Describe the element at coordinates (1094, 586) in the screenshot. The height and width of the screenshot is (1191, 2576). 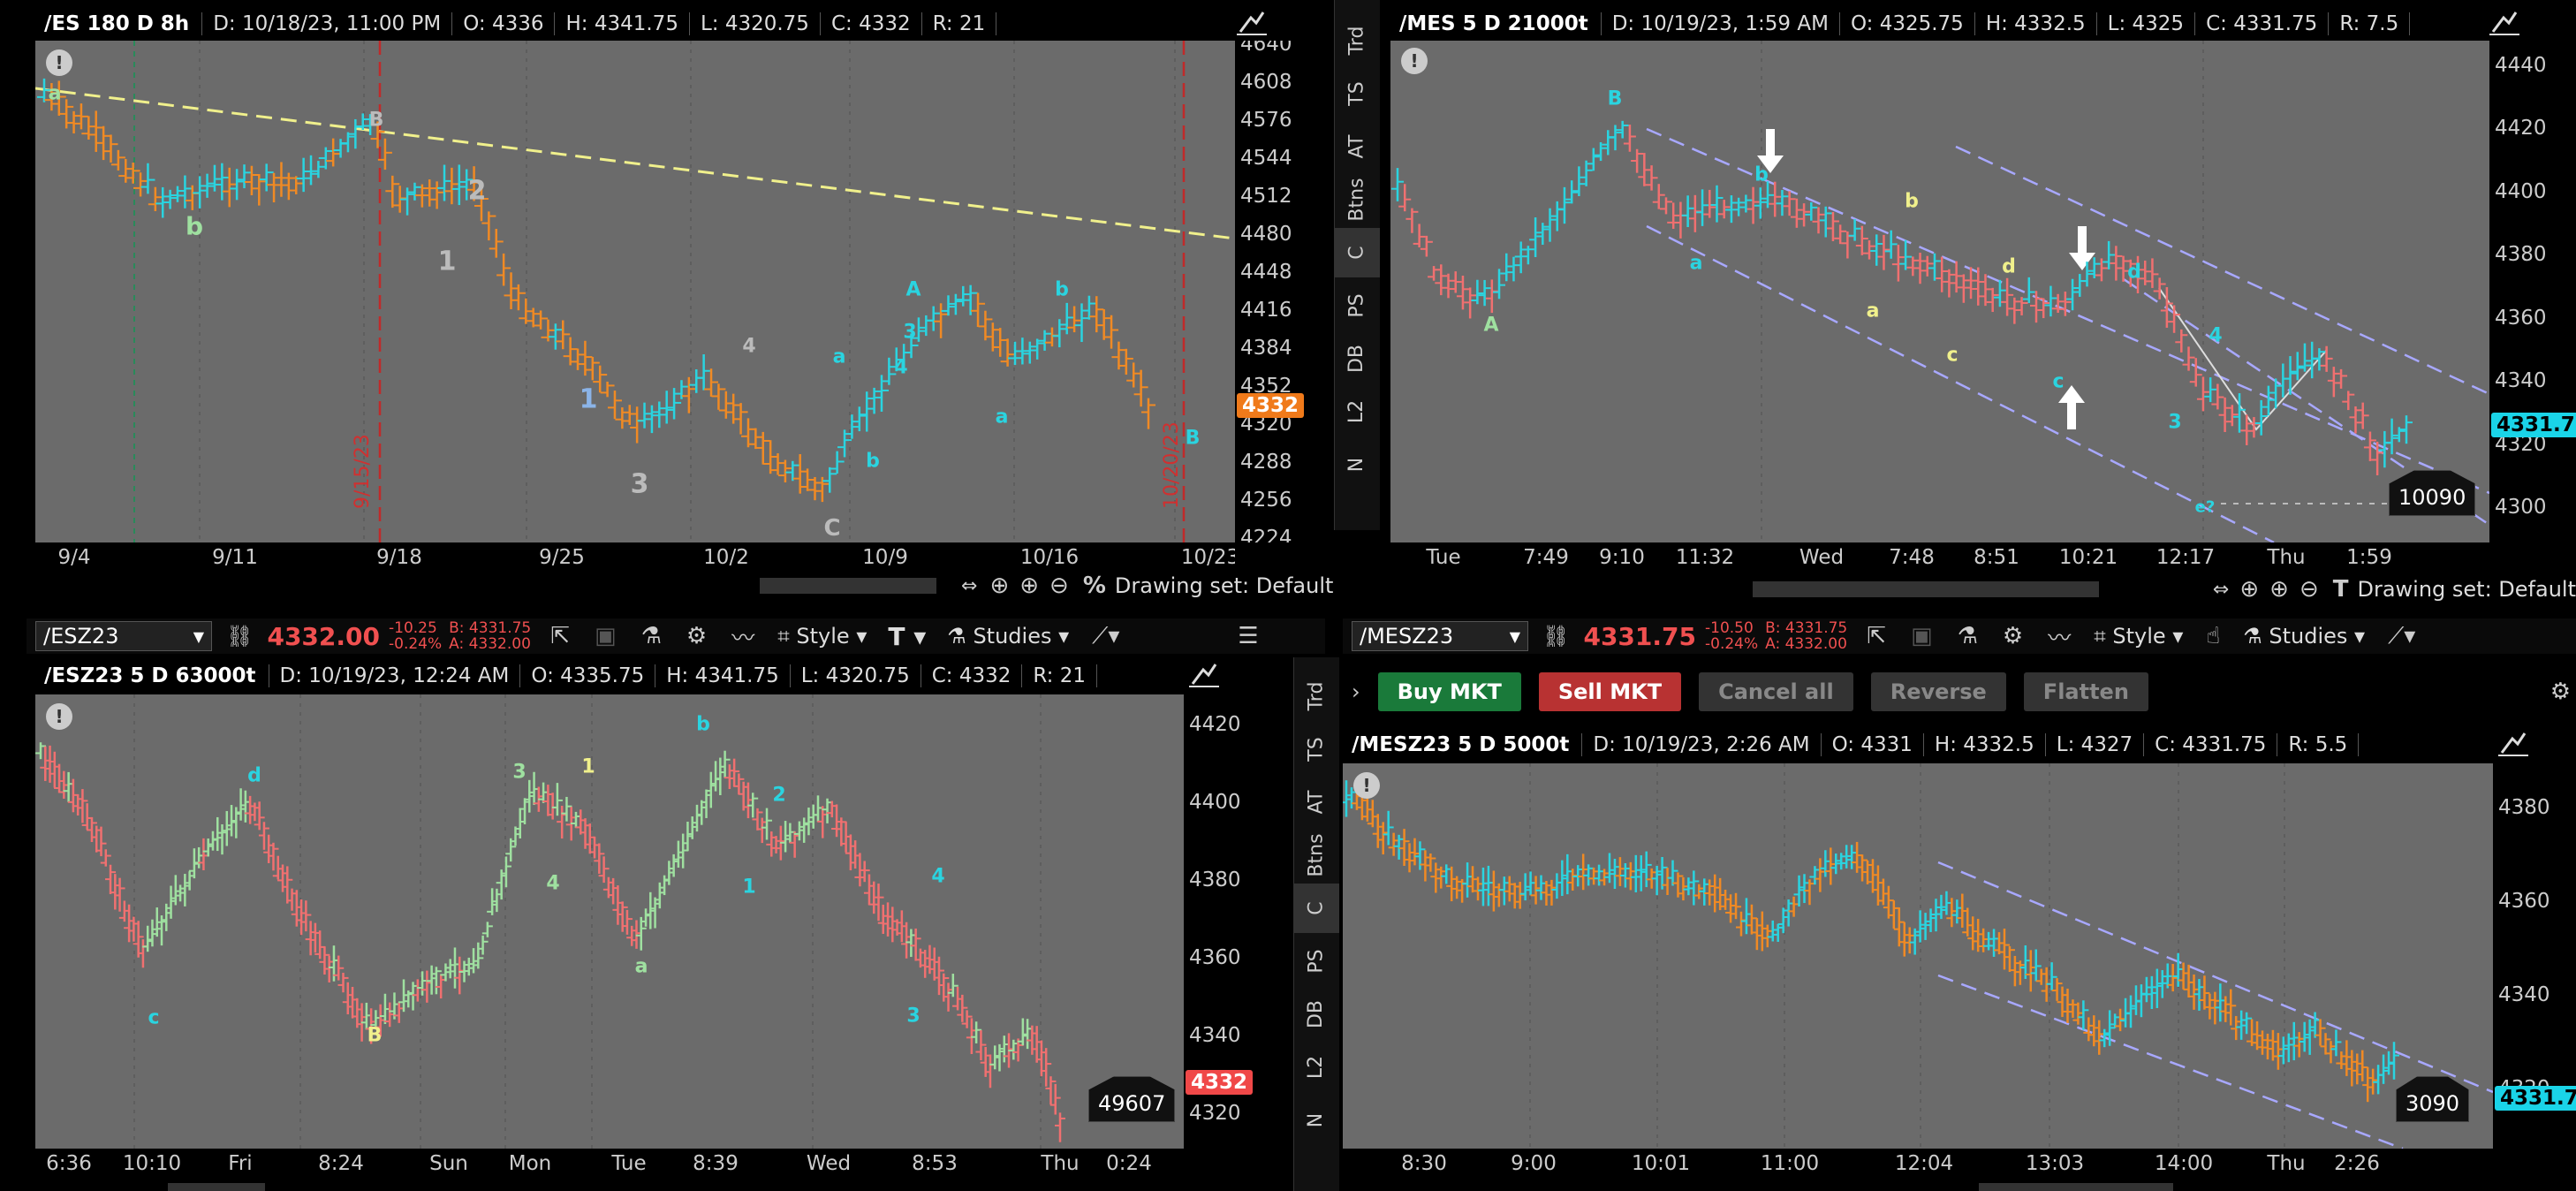
I see `percent-icon: %` at that location.